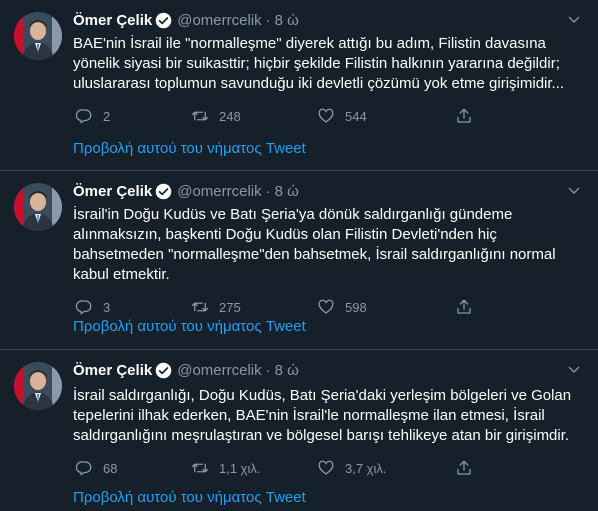  What do you see at coordinates (356, 116) in the screenshot?
I see `like-count: 544` at bounding box center [356, 116].